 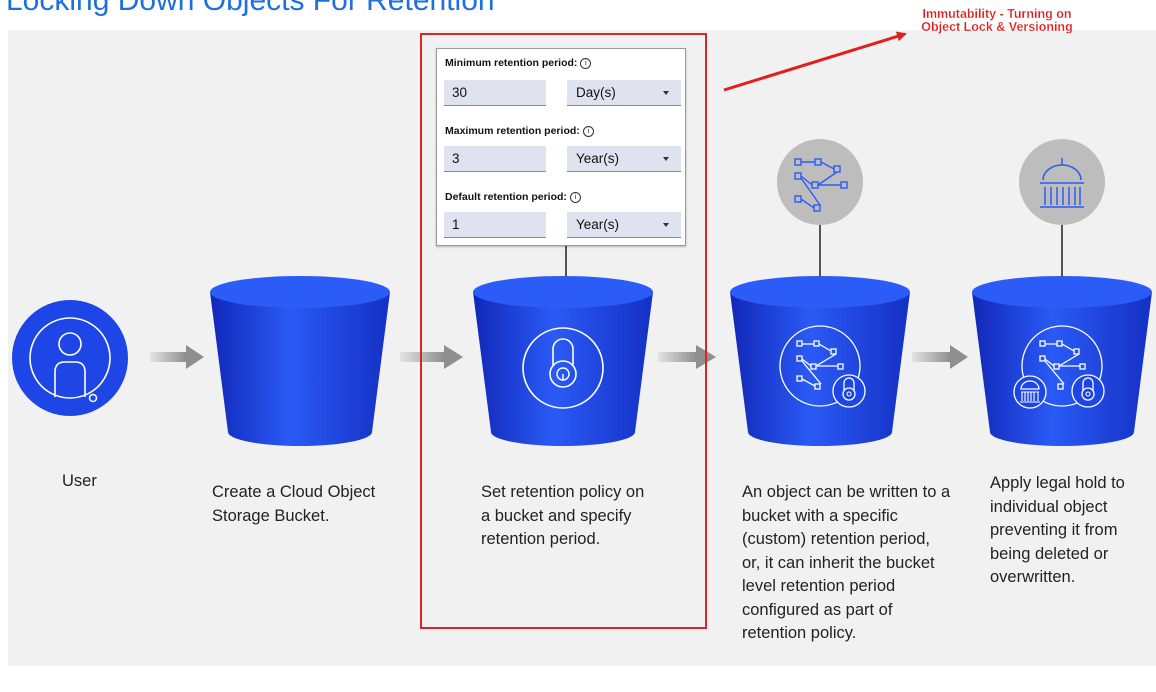 What do you see at coordinates (815, 61) in the screenshot?
I see `annotation-arrow` at bounding box center [815, 61].